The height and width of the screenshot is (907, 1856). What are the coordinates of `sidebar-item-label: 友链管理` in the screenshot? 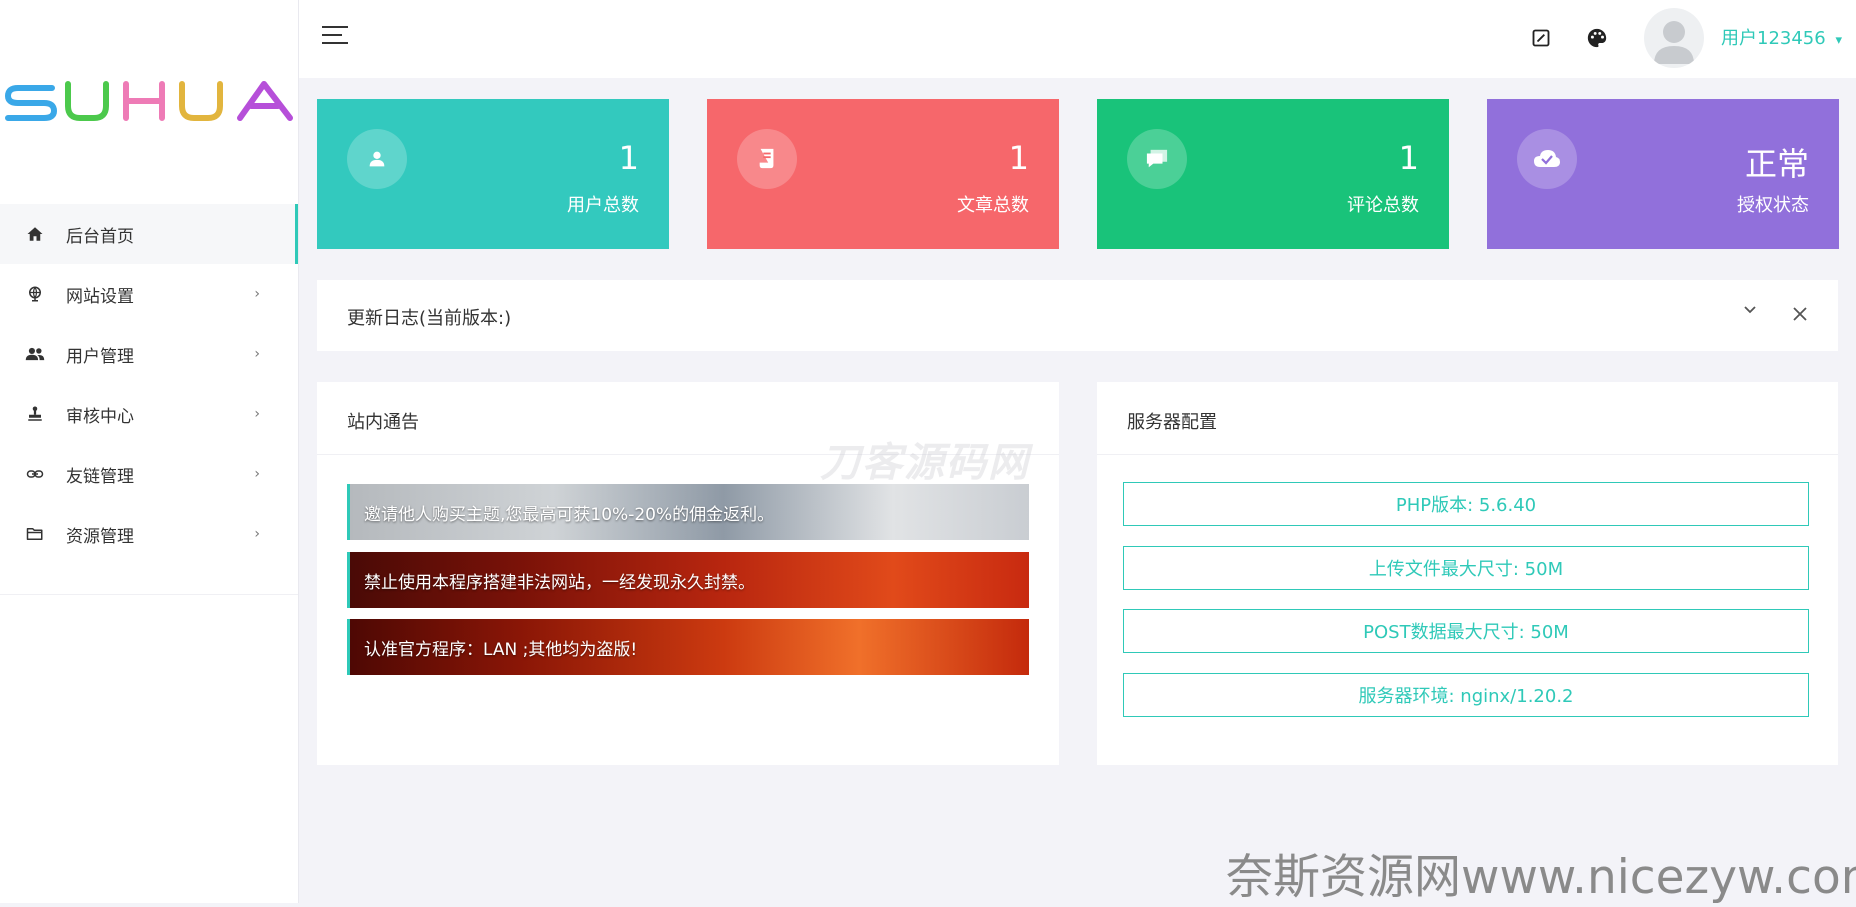 It's located at (100, 476).